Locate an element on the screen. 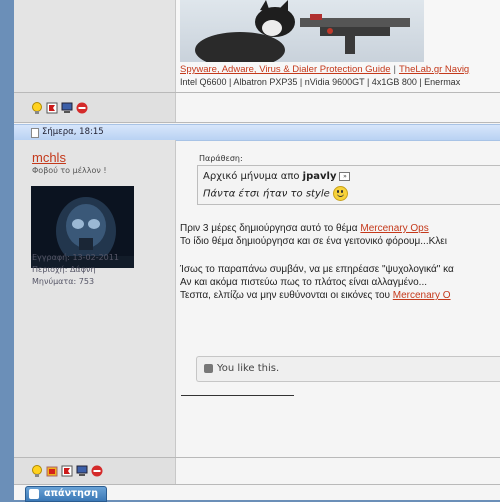  post-action-icons is located at coordinates (67, 469).